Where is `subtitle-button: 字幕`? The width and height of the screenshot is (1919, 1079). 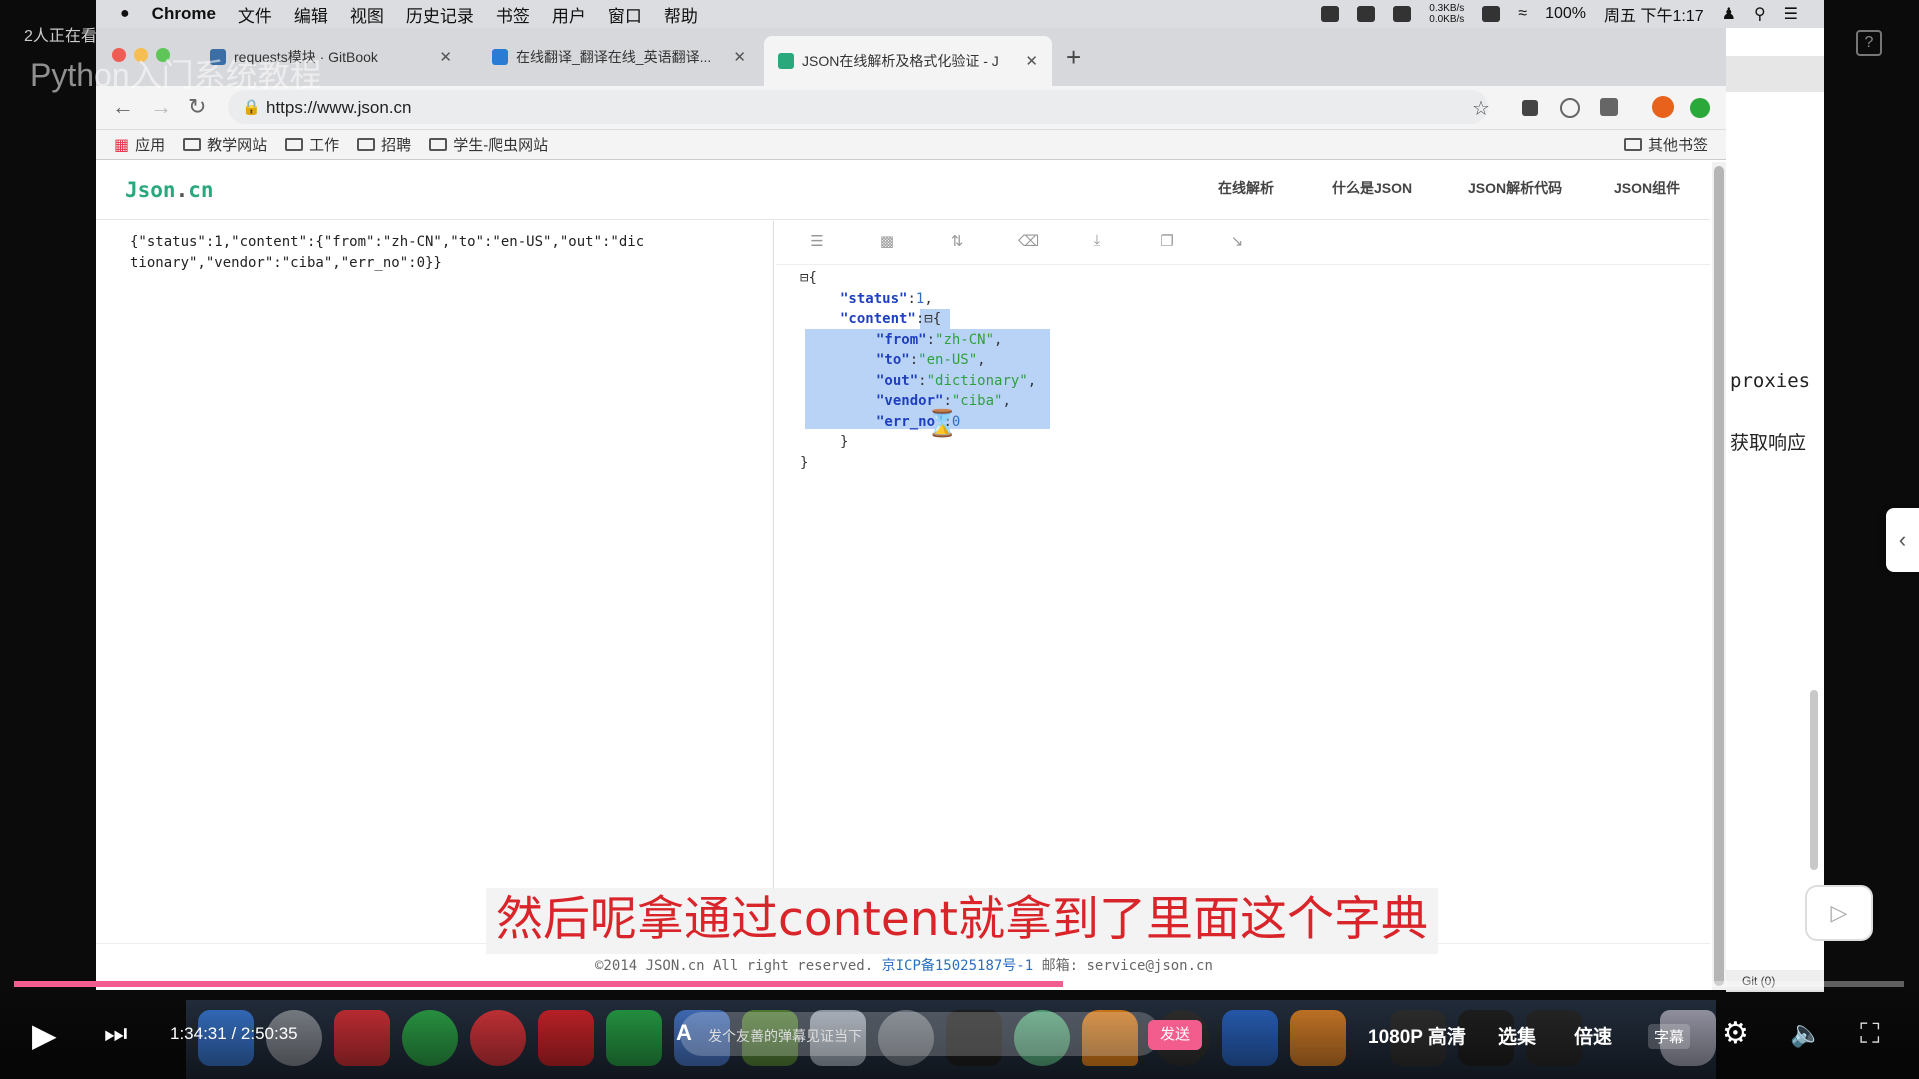
subtitle-button: 字幕 is located at coordinates (1669, 1036).